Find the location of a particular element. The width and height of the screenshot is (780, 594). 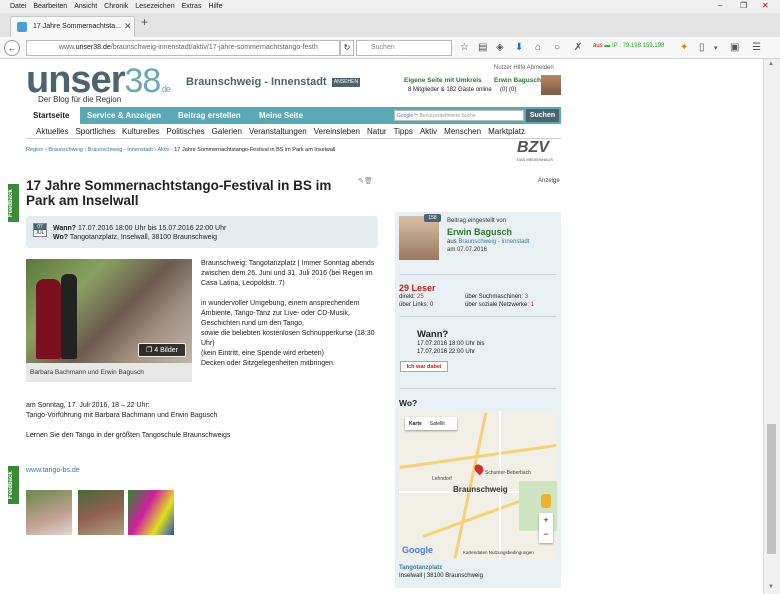

tab-startseite: Startseite is located at coordinates (53, 115).